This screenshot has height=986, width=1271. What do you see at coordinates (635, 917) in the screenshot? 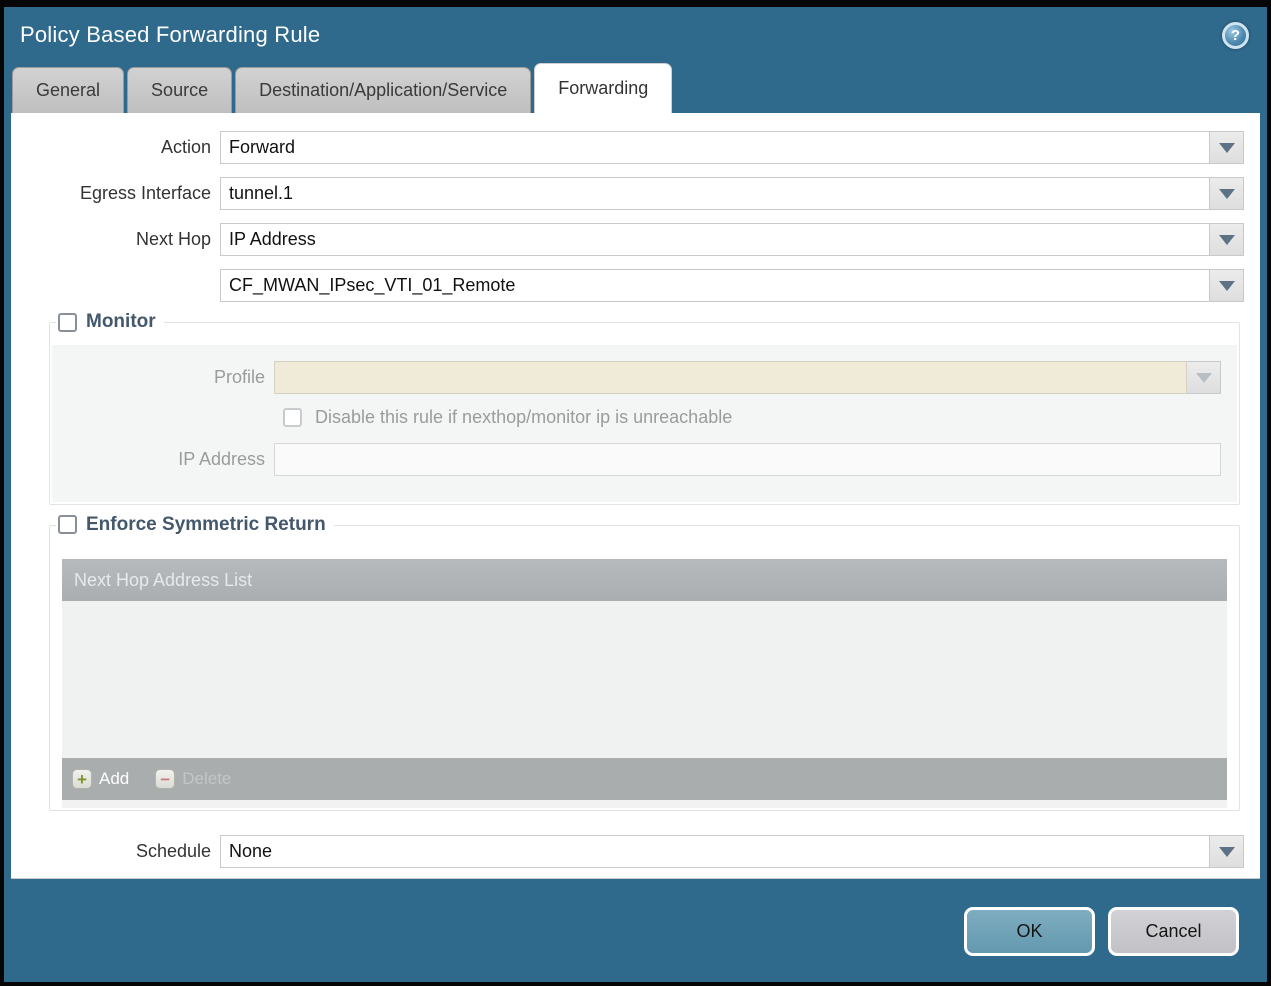
I see `dialog-footer: OK Cancel` at bounding box center [635, 917].